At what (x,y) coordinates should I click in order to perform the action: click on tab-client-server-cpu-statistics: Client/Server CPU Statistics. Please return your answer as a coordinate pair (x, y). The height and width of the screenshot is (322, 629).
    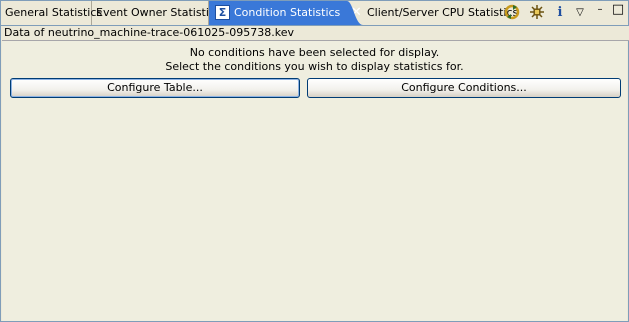
    Looking at the image, I should click on (440, 13).